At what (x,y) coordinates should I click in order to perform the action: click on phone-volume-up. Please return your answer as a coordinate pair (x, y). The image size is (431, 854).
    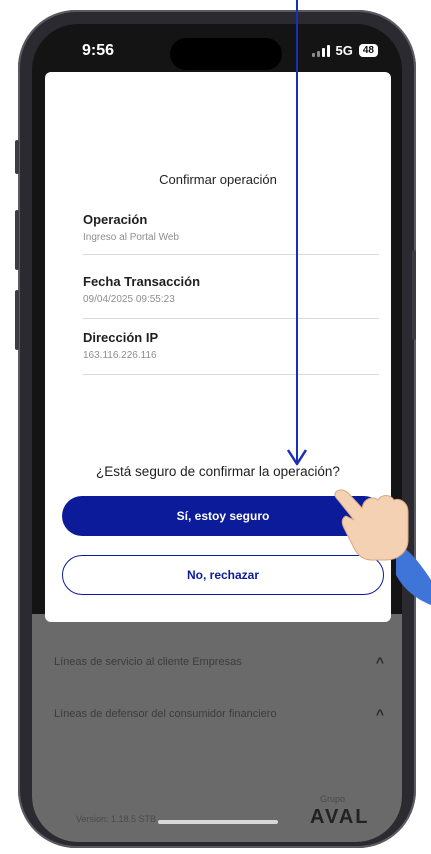
    Looking at the image, I should click on (17, 240).